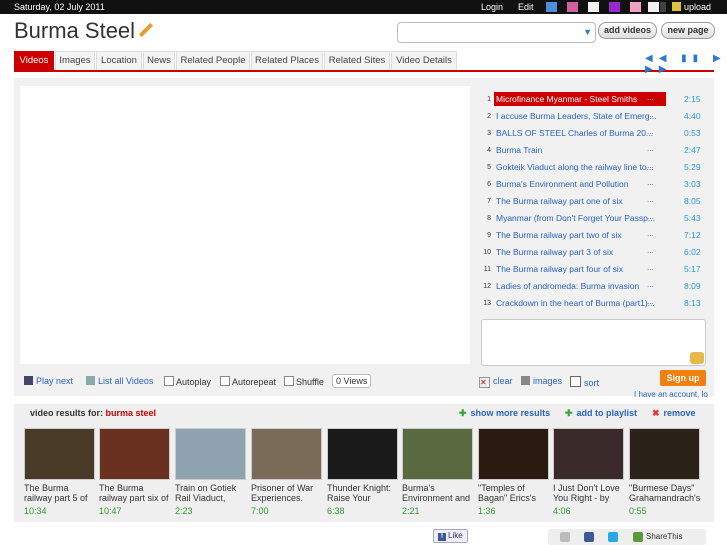 The width and height of the screenshot is (727, 545). Describe the element at coordinates (580, 150) in the screenshot. I see `playlist-title: Burma Train` at that location.